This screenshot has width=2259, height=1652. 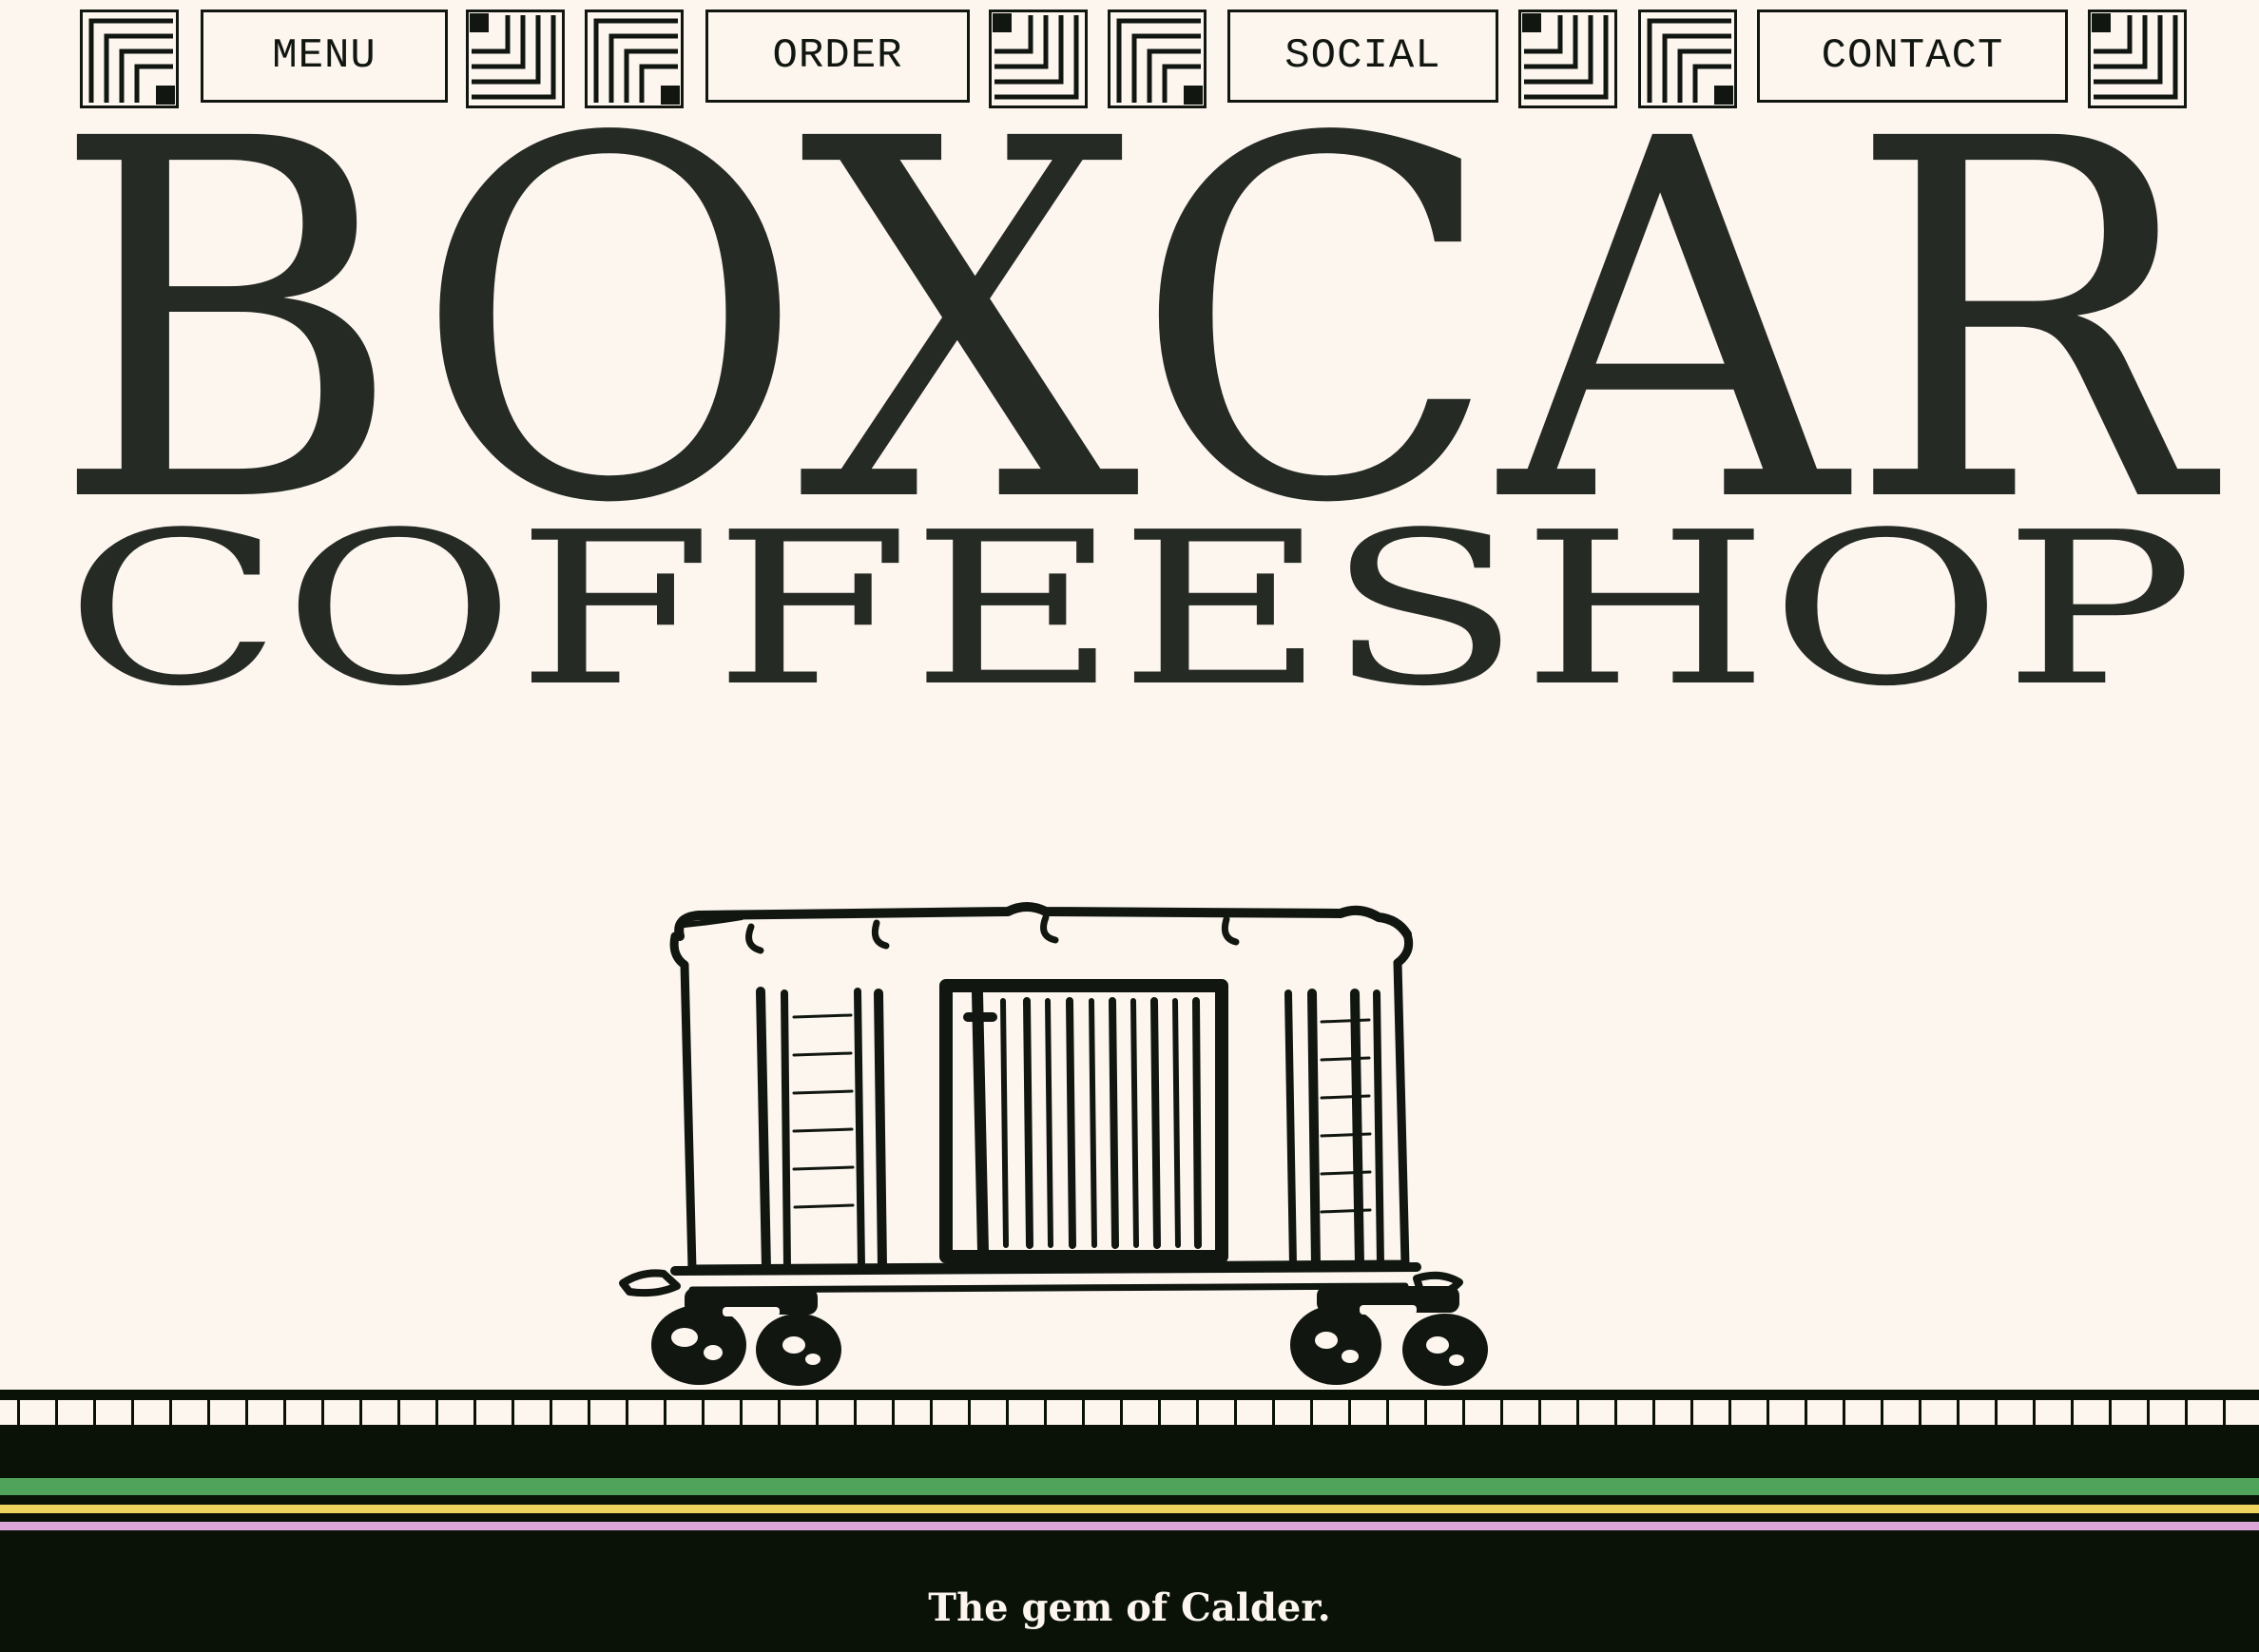 I want to click on rail-track, so click(x=1129, y=1411).